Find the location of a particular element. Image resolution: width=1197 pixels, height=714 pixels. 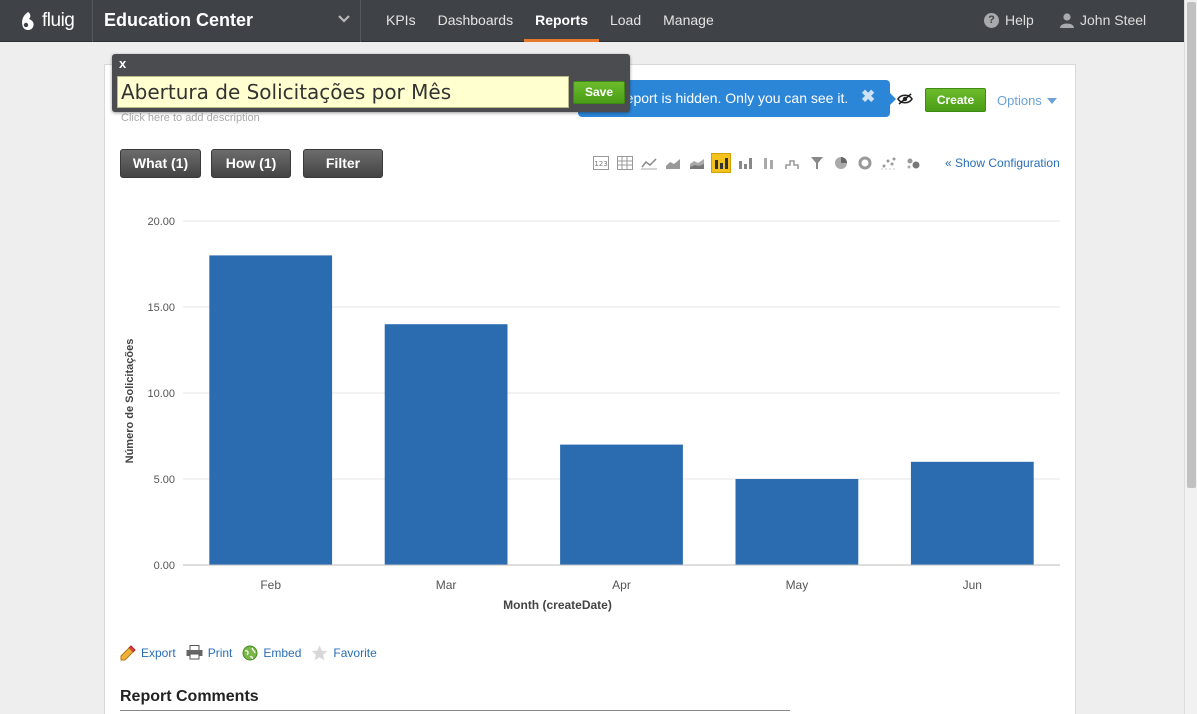

bubble-icon is located at coordinates (913, 163).